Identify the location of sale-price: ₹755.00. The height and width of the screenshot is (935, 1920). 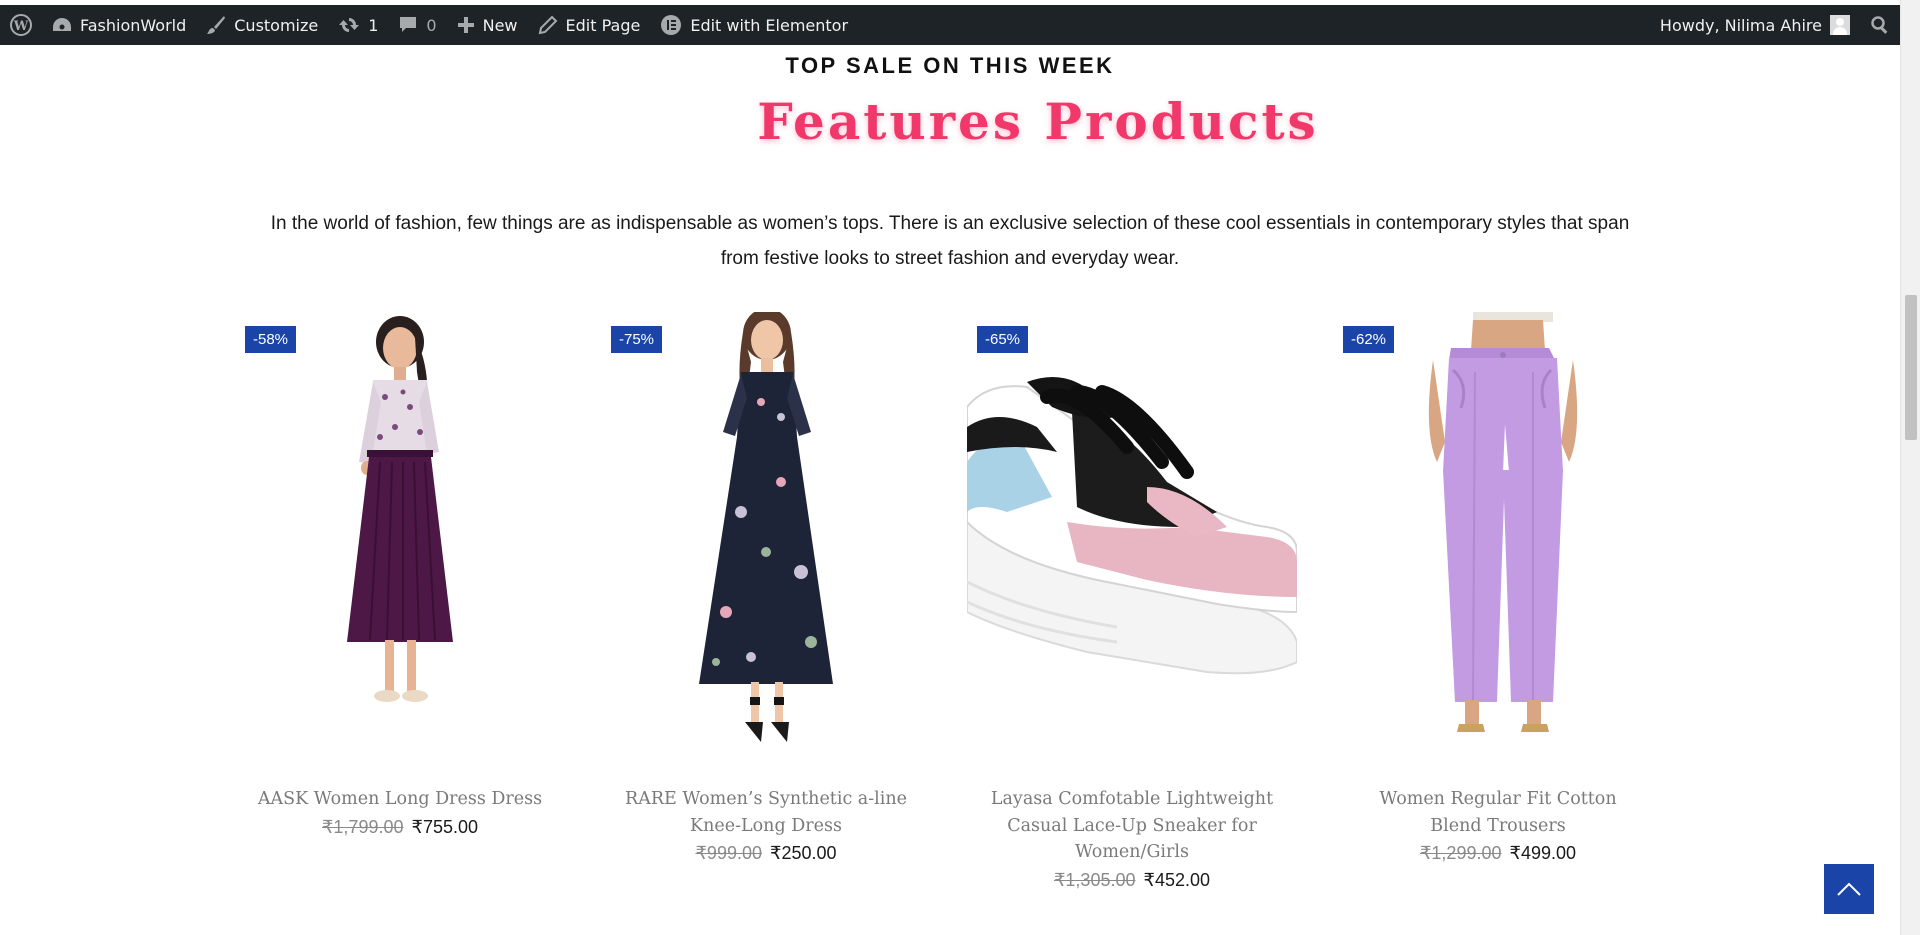
(445, 826).